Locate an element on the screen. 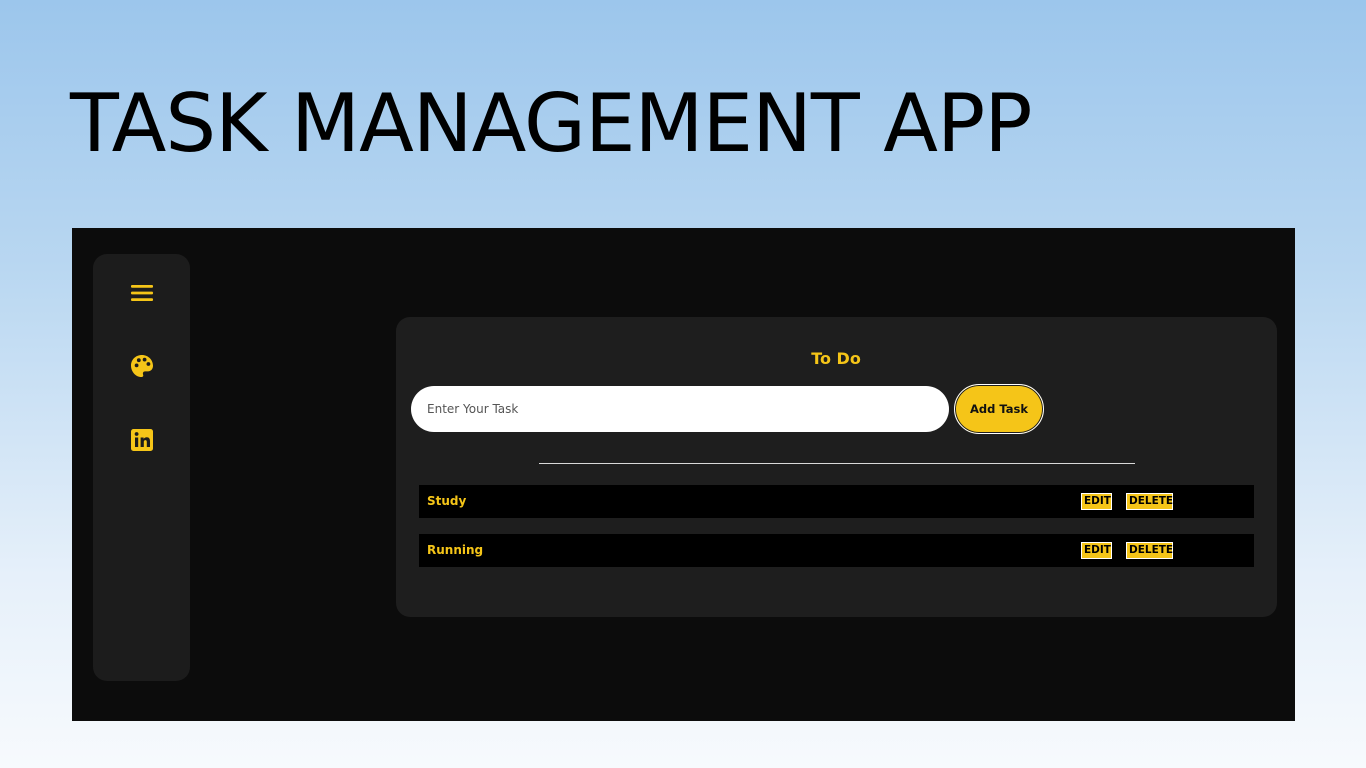 The image size is (1366, 768). page-title: TASK MANAGEMENT APP is located at coordinates (551, 123).